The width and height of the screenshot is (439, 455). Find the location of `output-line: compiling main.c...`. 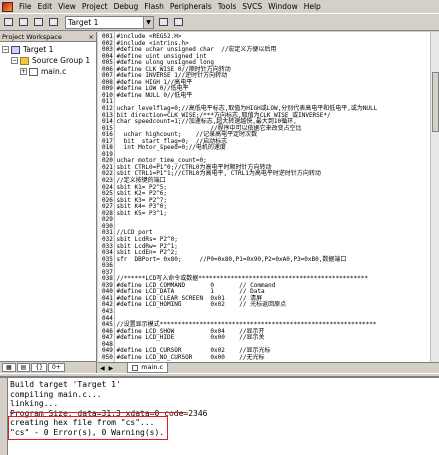

output-line: compiling main.c... is located at coordinates (56, 394).